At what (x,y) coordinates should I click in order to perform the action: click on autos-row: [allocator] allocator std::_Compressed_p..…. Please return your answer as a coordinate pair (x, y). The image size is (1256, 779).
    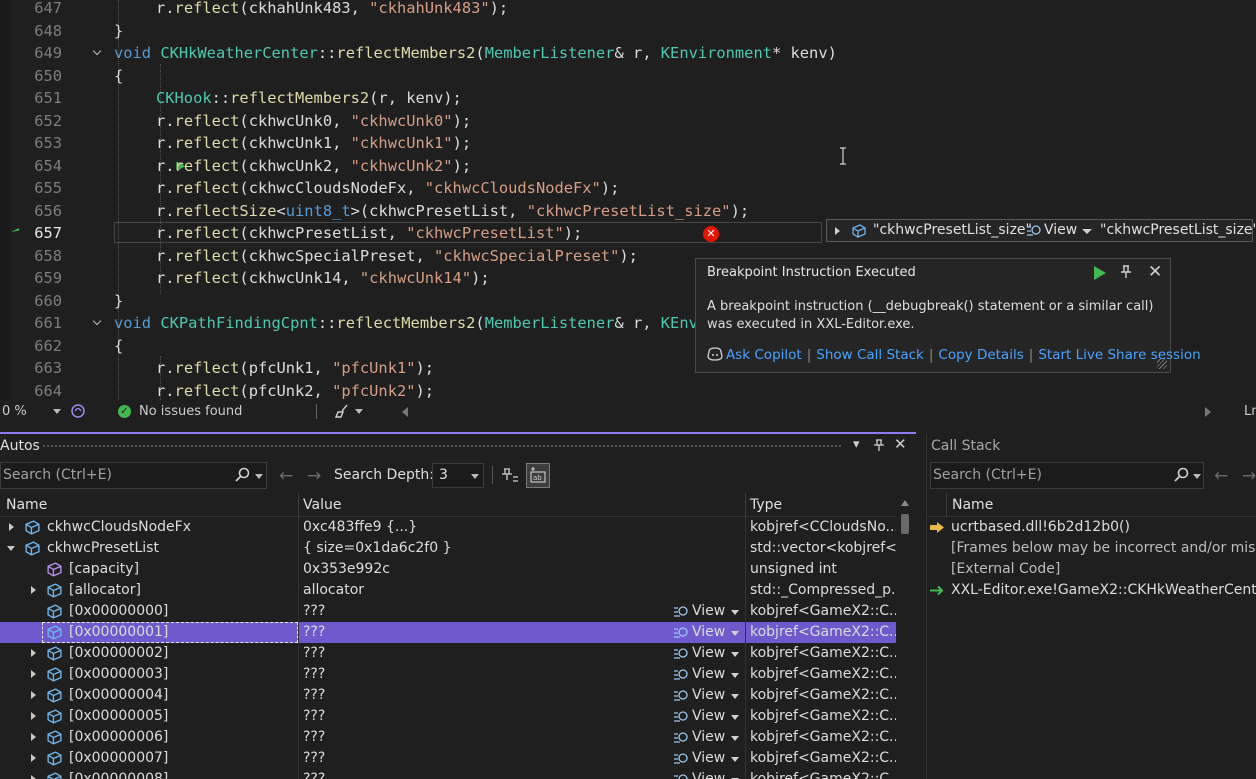
    Looking at the image, I should click on (448, 590).